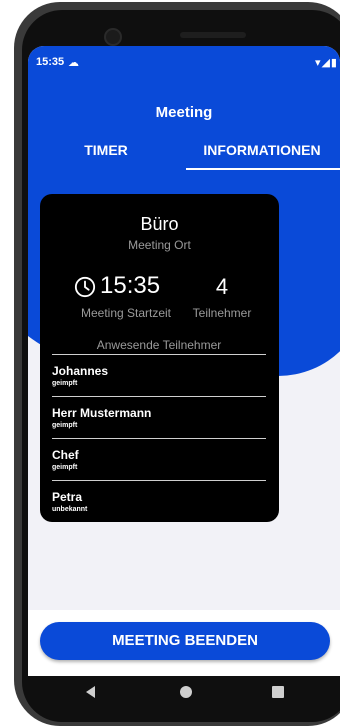 The image size is (340, 728). I want to click on tab-informationen: INFORMATIONEN, so click(262, 150).